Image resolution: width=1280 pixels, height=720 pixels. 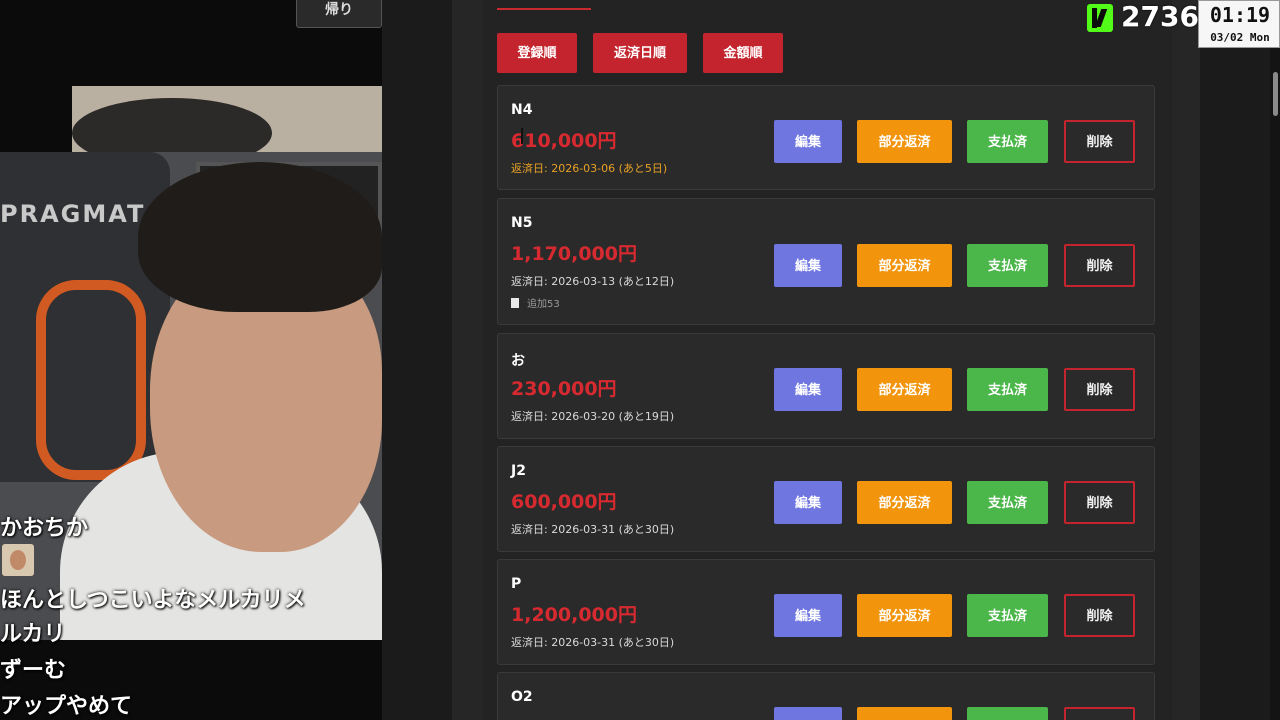 I want to click on chat-message: かおちか, so click(x=44, y=528).